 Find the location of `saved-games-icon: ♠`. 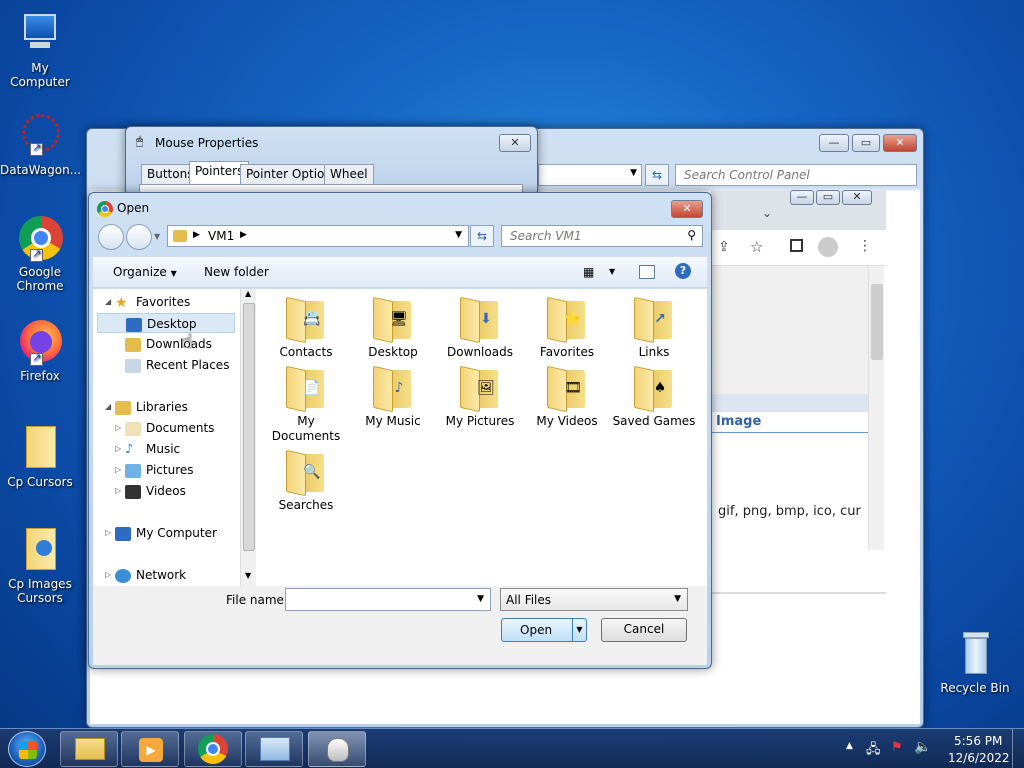

saved-games-icon: ♠ is located at coordinates (660, 388).